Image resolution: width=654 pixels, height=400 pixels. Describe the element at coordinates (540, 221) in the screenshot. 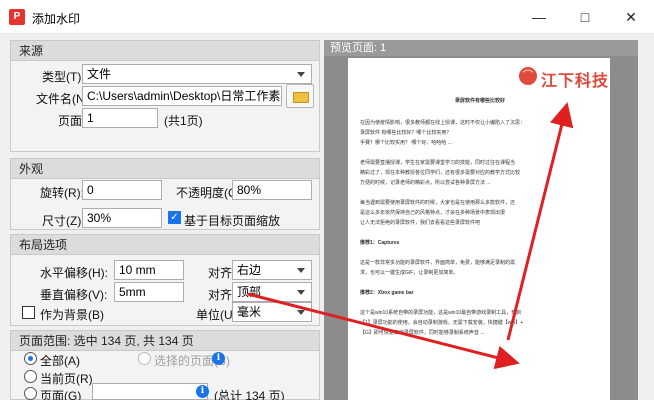

I see `arrow-to-watermark` at that location.